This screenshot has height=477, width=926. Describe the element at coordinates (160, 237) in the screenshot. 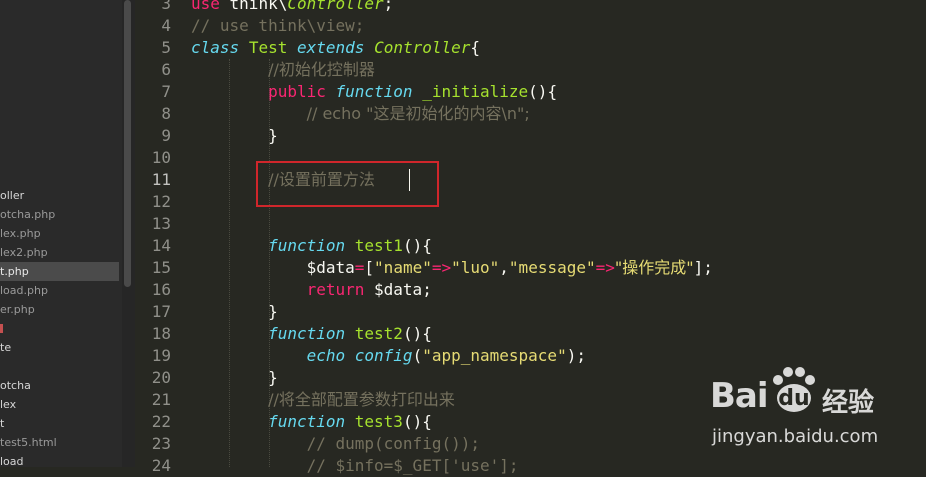

I see `line-number-gutter: 3 4 5 6 7 8 9 10 11 12 13 14 15 16 17 18 19 20 21 22 23 24` at that location.